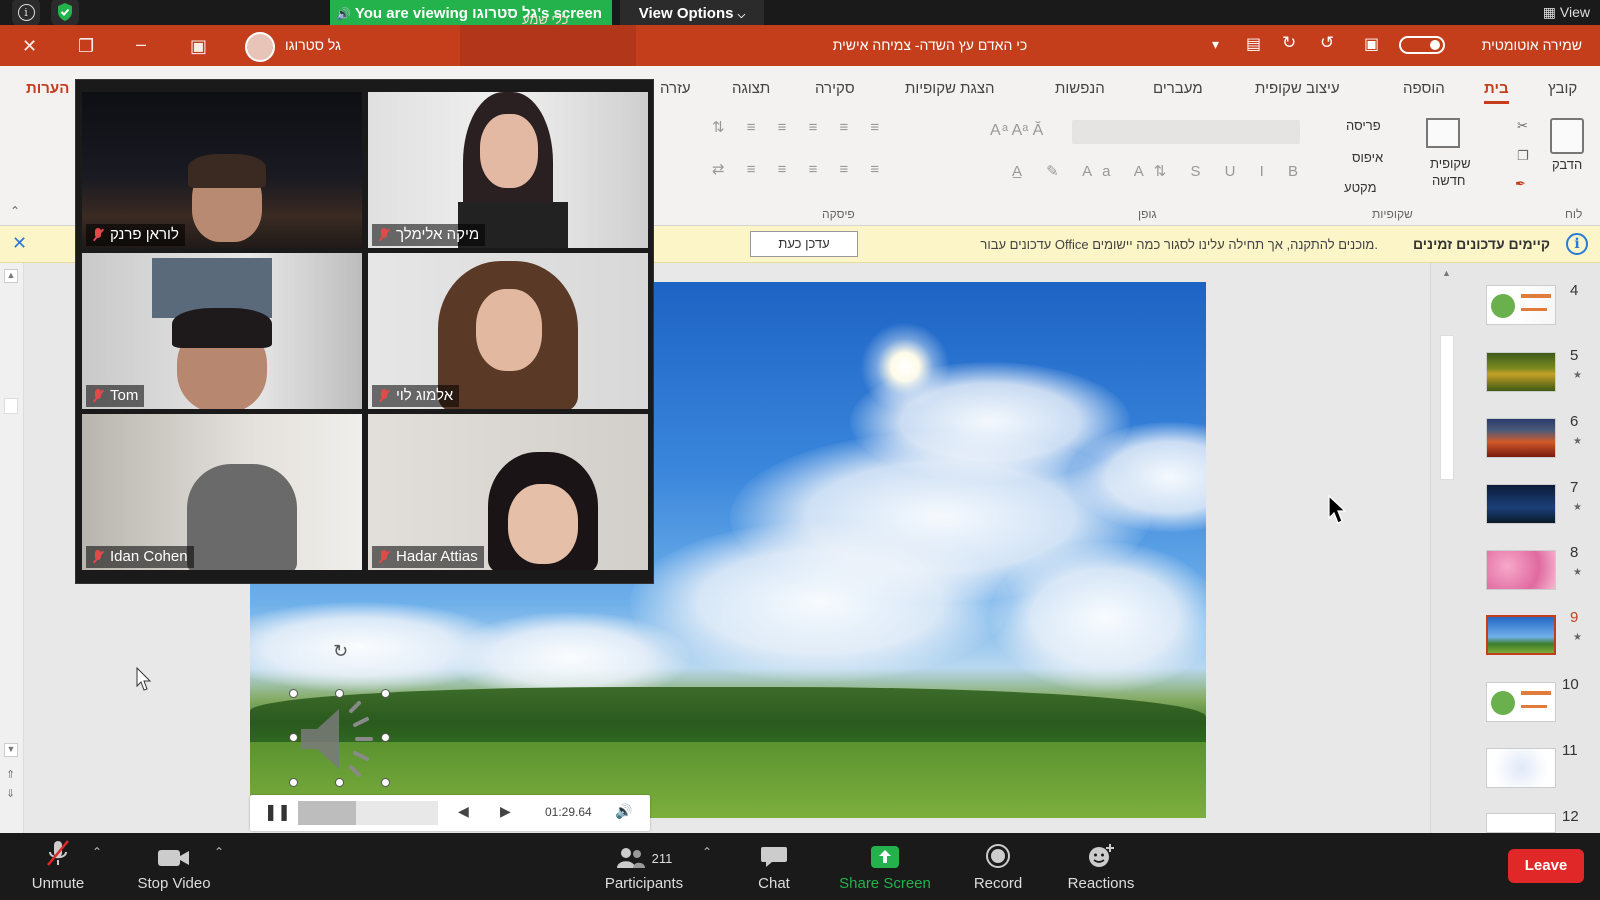  What do you see at coordinates (508, 170) in the screenshot?
I see `video-tile: מיקה אלימלך` at bounding box center [508, 170].